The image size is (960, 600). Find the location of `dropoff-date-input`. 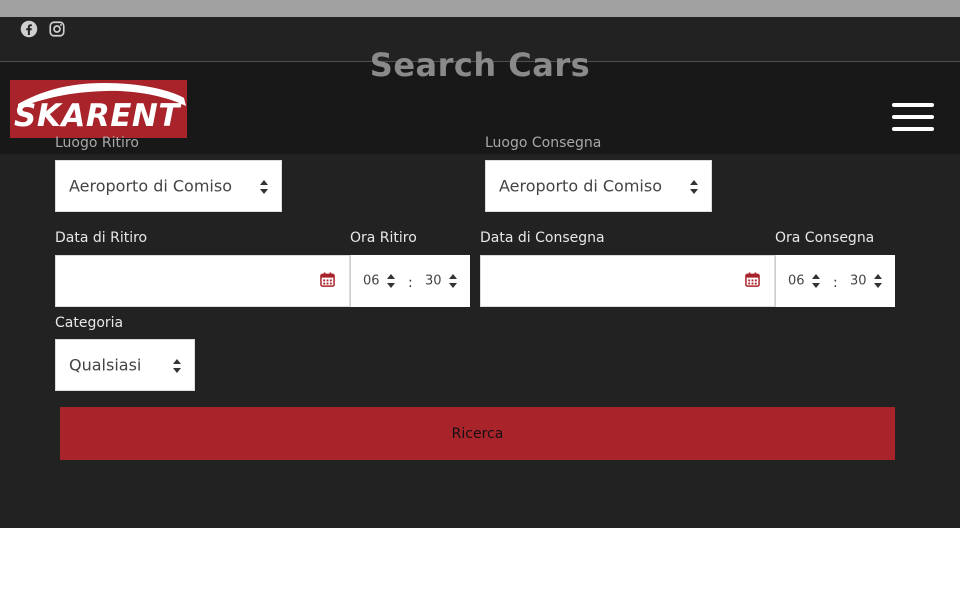

dropoff-date-input is located at coordinates (627, 281).